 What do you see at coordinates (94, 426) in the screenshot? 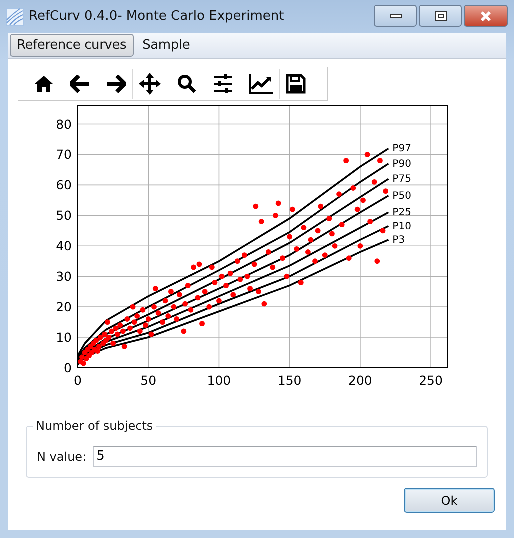
I see `group-title: Number of subjects` at bounding box center [94, 426].